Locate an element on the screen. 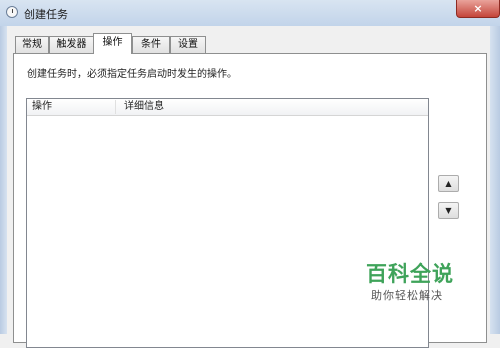  tab-conditions: 条件 is located at coordinates (151, 44).